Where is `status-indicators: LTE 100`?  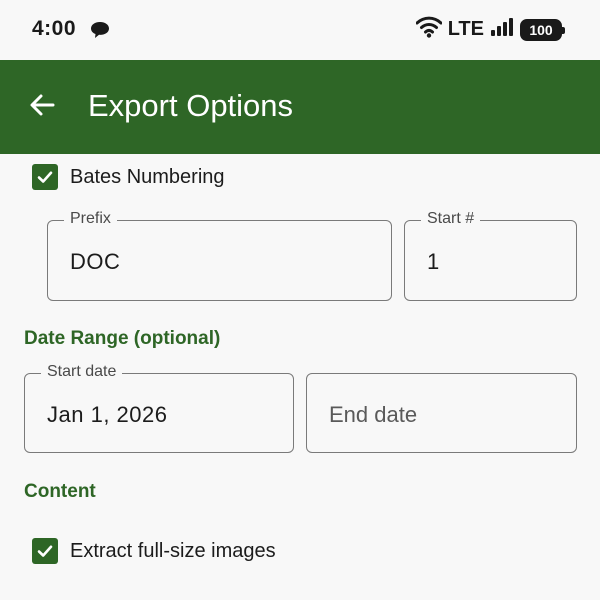 status-indicators: LTE 100 is located at coordinates (487, 29).